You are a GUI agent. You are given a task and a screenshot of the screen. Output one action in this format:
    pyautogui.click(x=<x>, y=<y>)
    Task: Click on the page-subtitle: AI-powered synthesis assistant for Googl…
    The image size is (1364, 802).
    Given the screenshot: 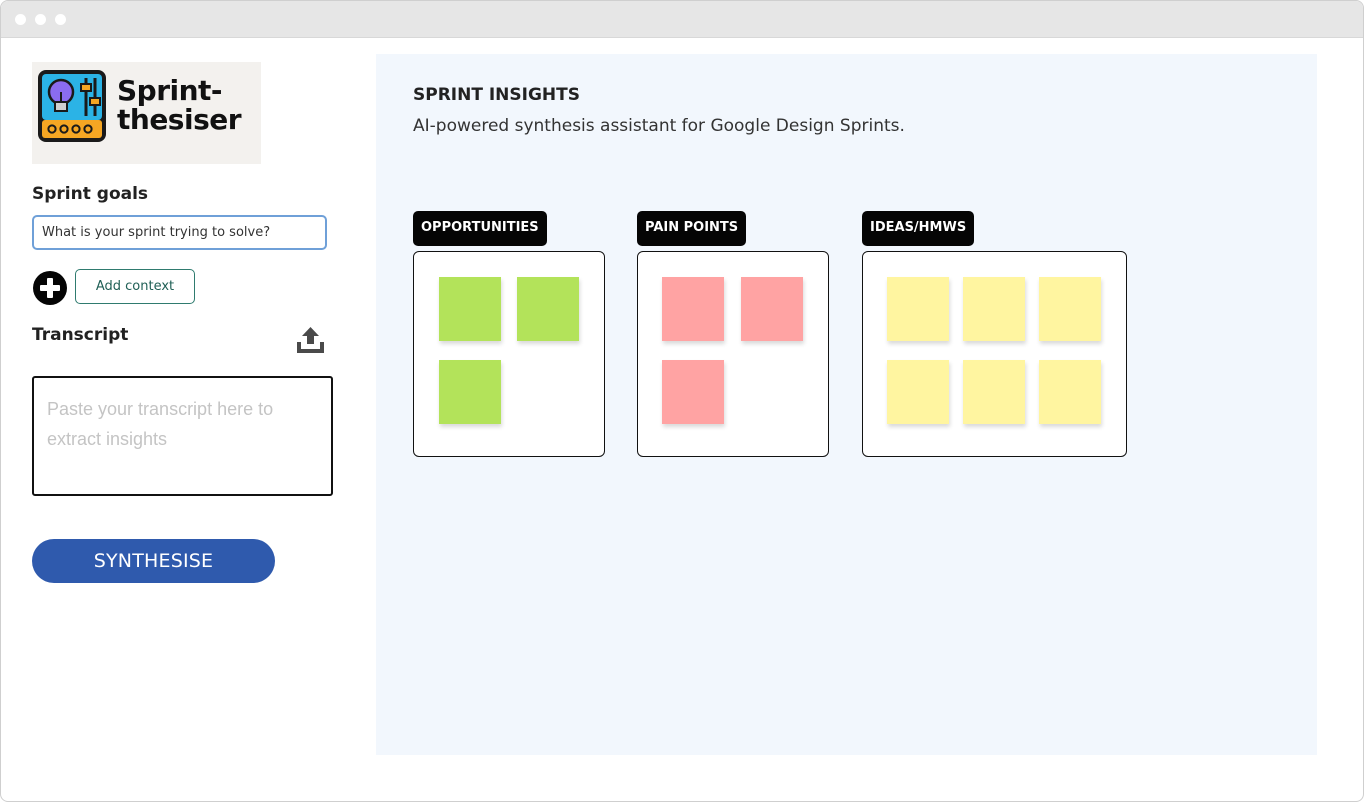 What is the action you would take?
    pyautogui.click(x=659, y=126)
    